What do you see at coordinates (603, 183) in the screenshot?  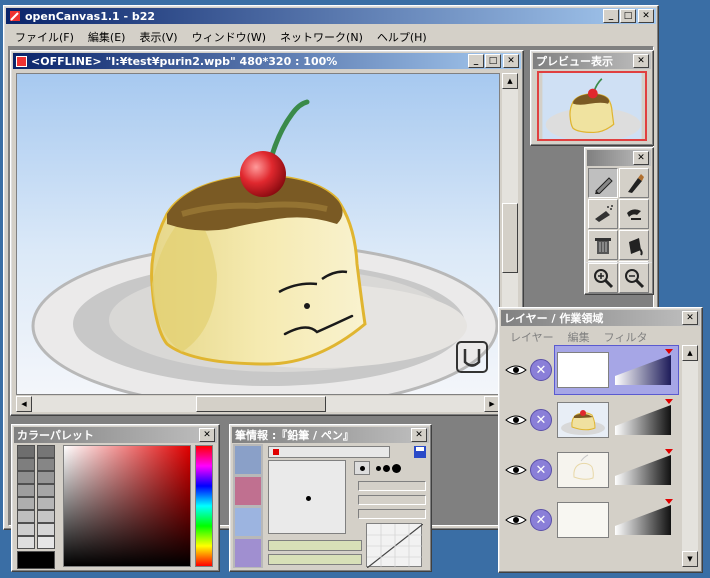 I see `pencil-icon` at bounding box center [603, 183].